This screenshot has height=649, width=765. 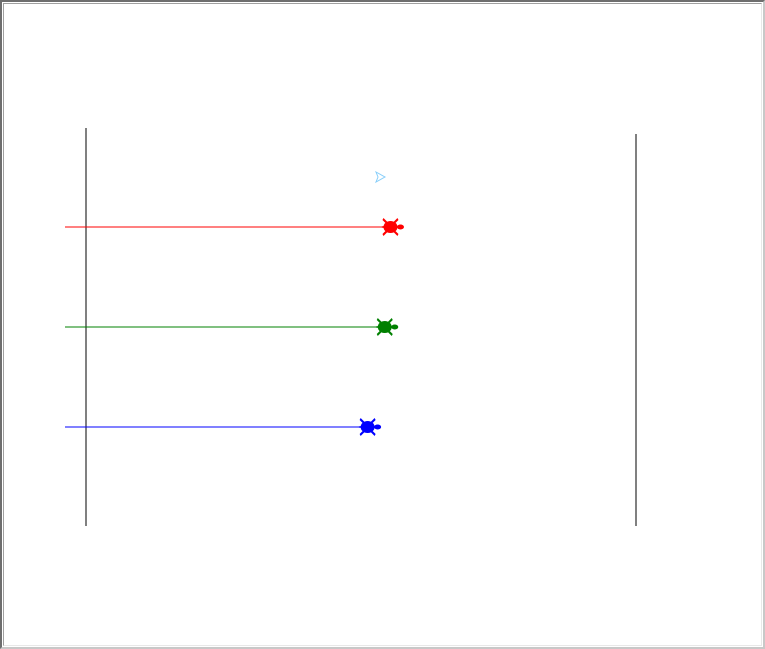 What do you see at coordinates (391, 227) in the screenshot?
I see `turtle-red-icon` at bounding box center [391, 227].